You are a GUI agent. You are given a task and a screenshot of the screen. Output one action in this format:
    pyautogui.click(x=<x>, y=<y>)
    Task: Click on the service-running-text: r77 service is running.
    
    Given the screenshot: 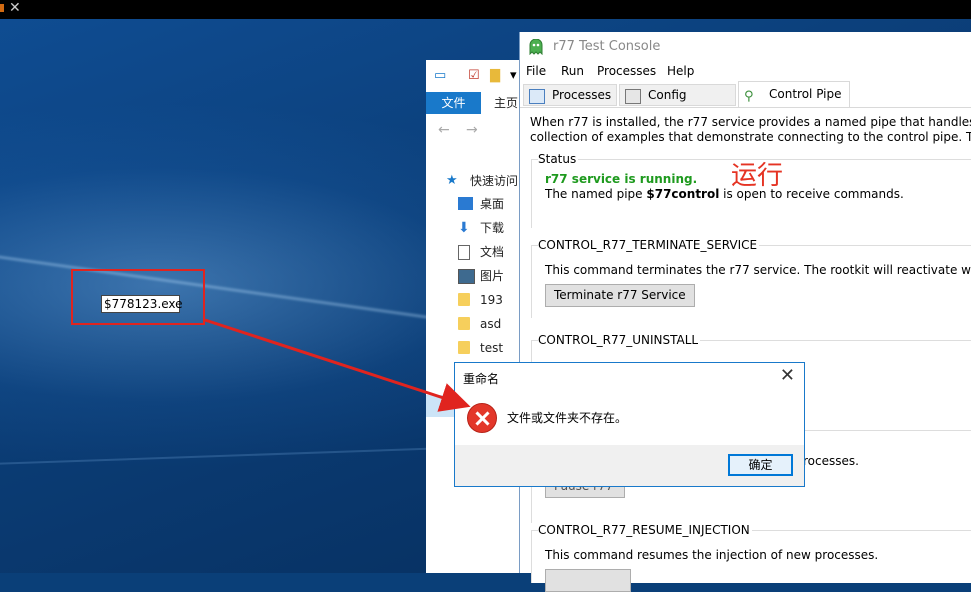 What is the action you would take?
    pyautogui.click(x=621, y=179)
    